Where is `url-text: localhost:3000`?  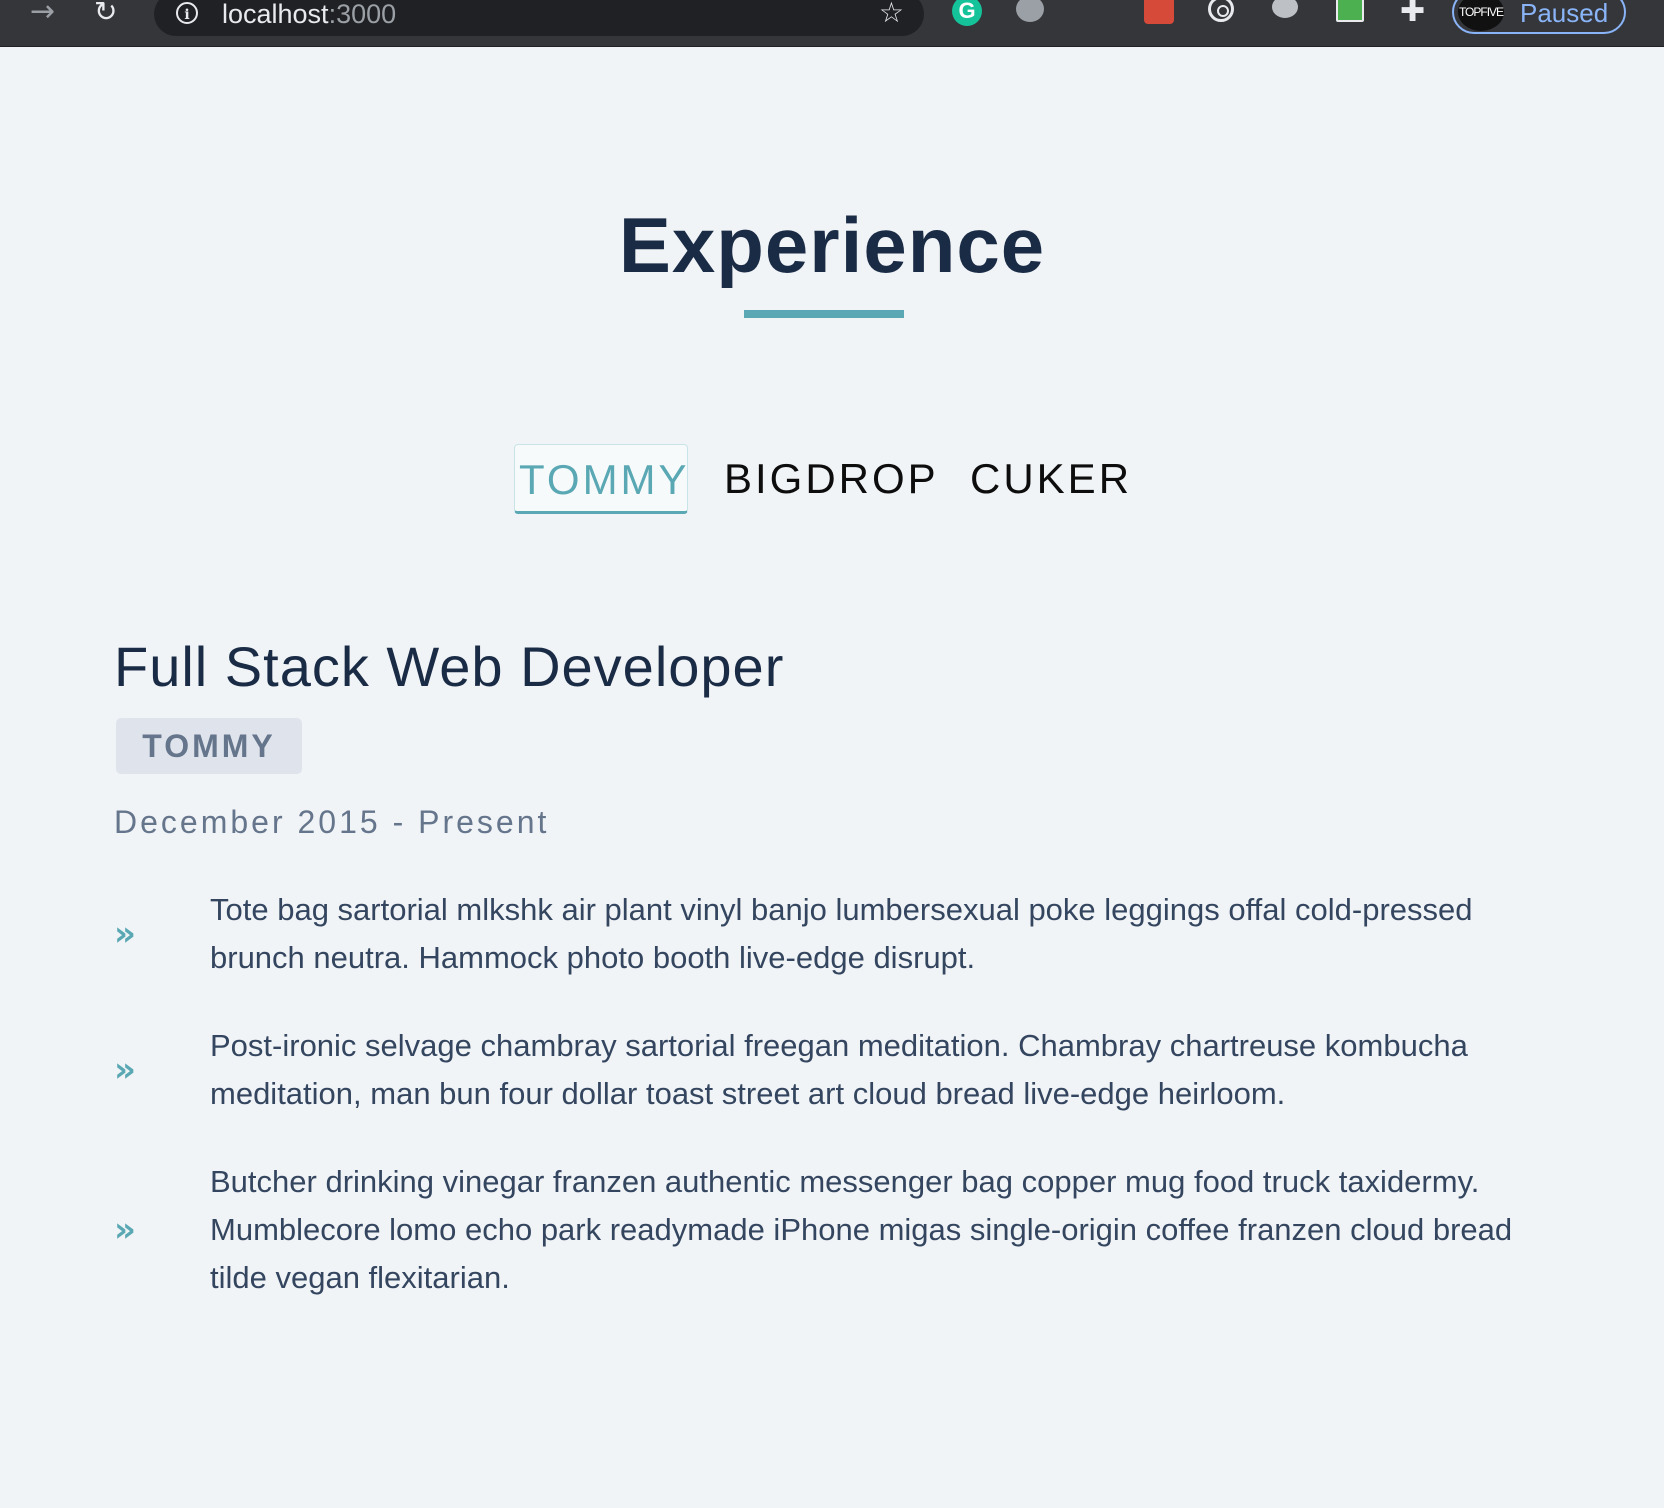 url-text: localhost:3000 is located at coordinates (309, 15).